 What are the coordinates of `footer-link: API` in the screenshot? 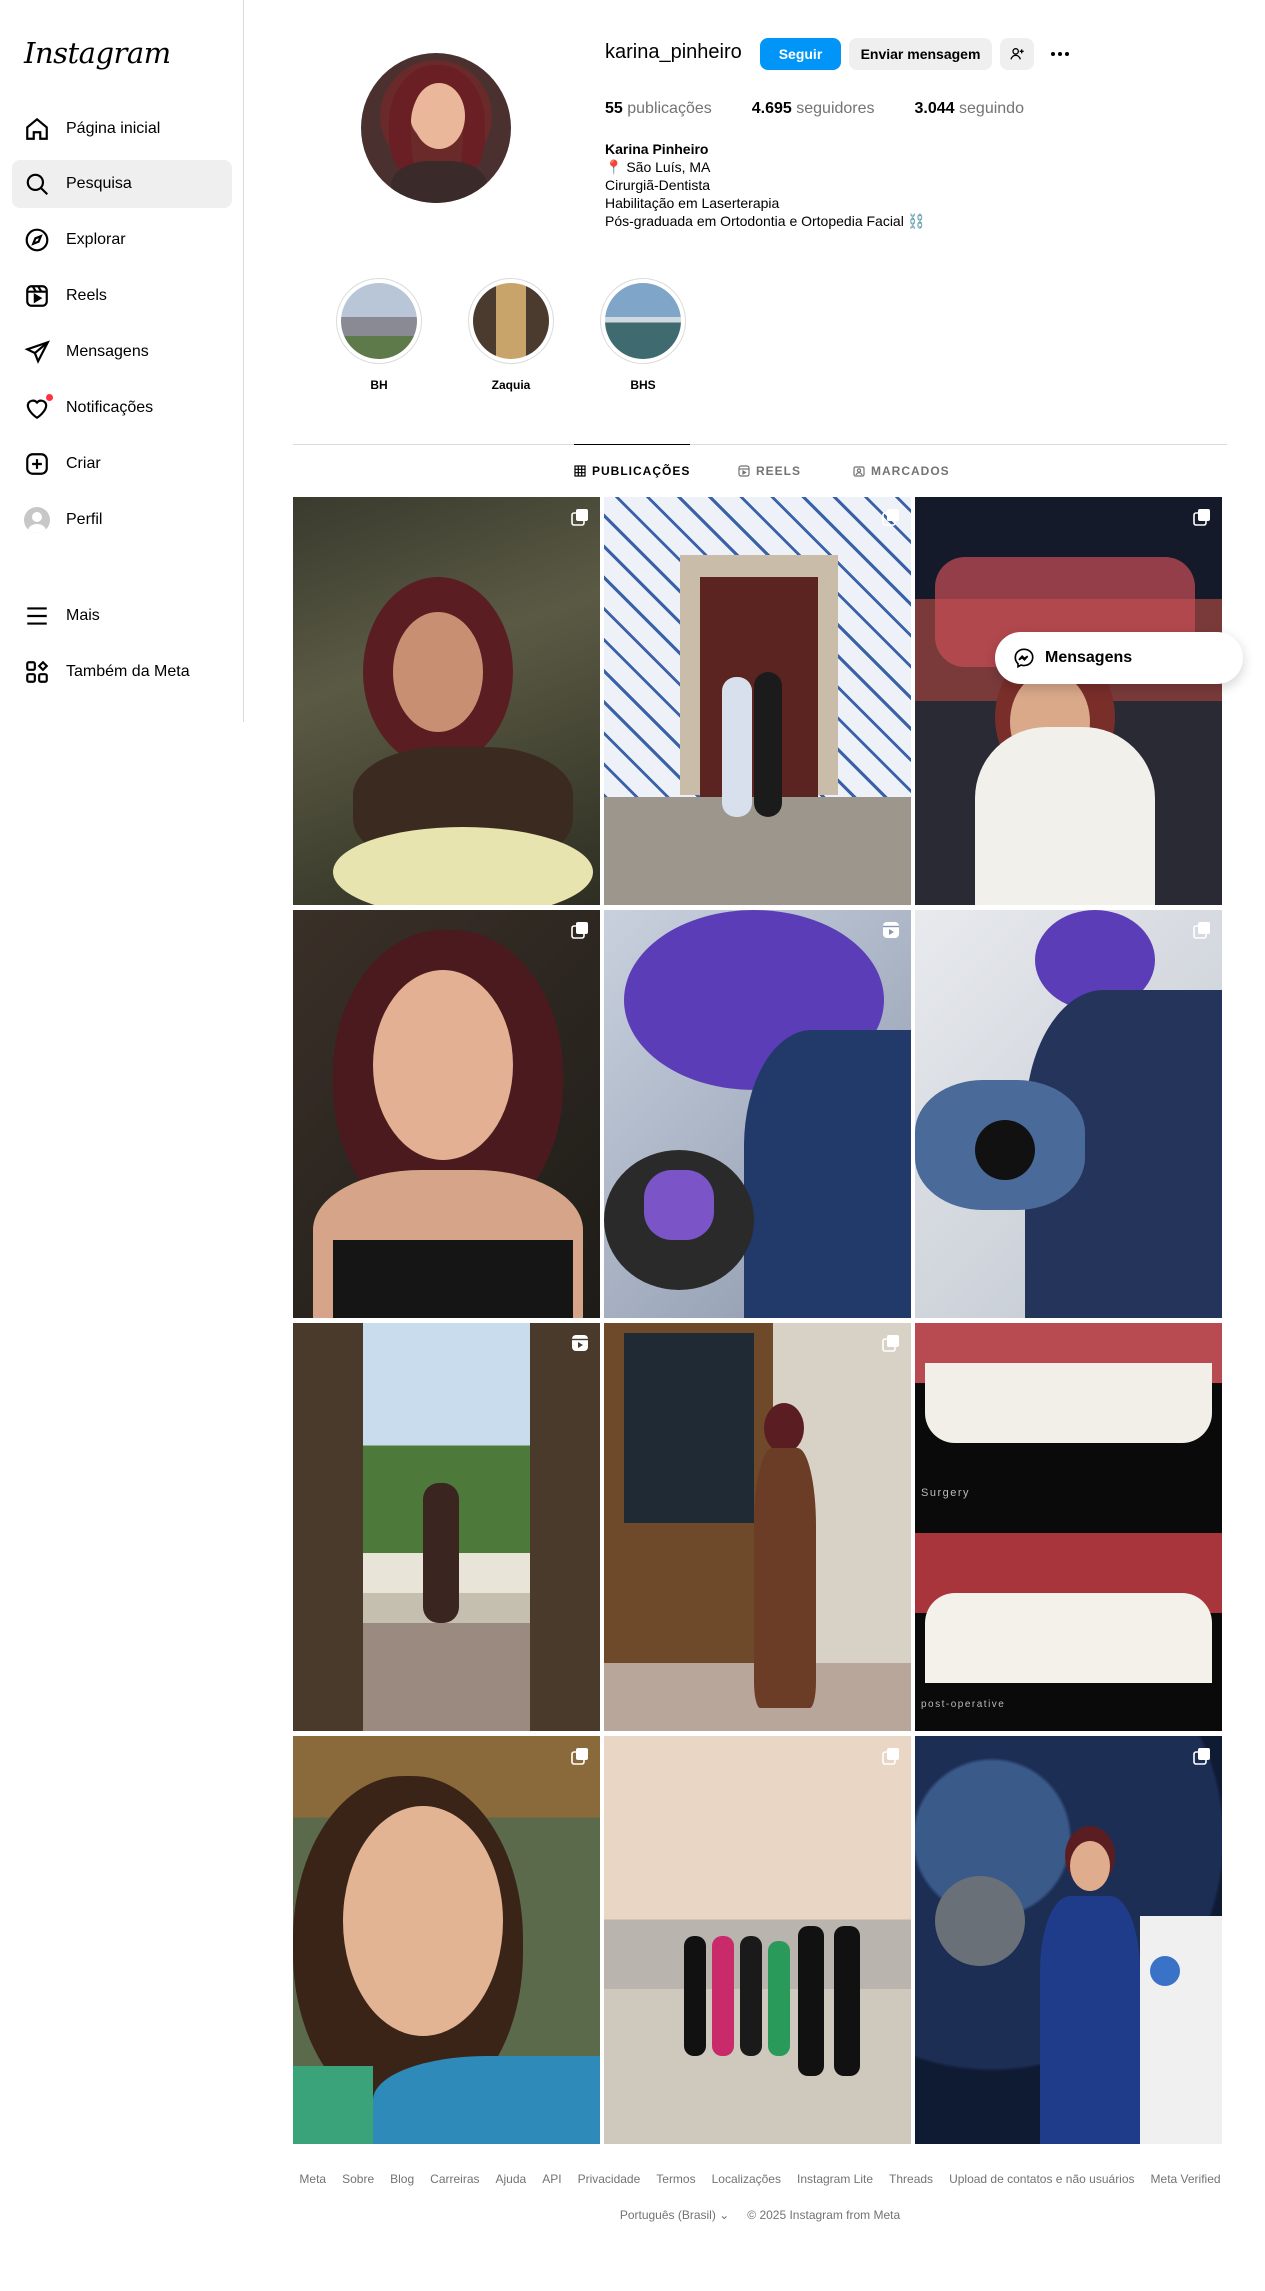 It's located at (551, 2179).